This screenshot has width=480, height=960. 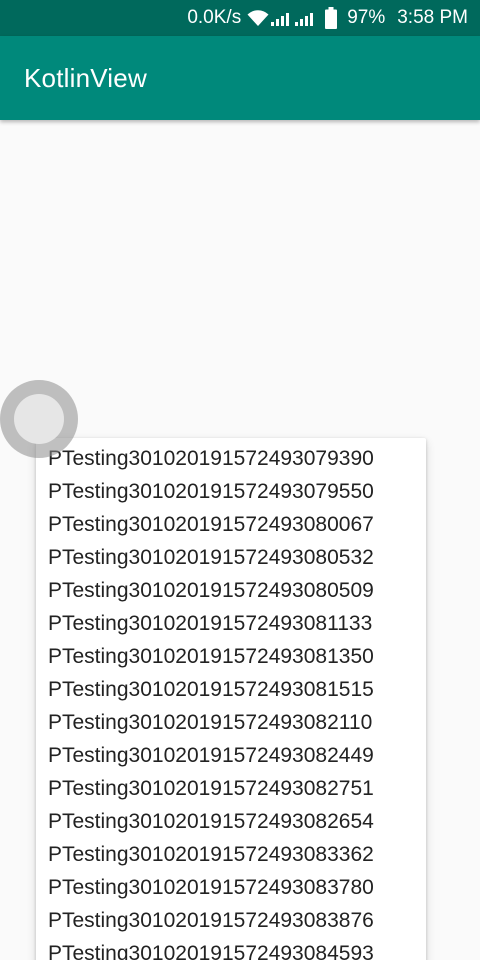 What do you see at coordinates (231, 623) in the screenshot?
I see `list-item: PTesting301020191572493081133` at bounding box center [231, 623].